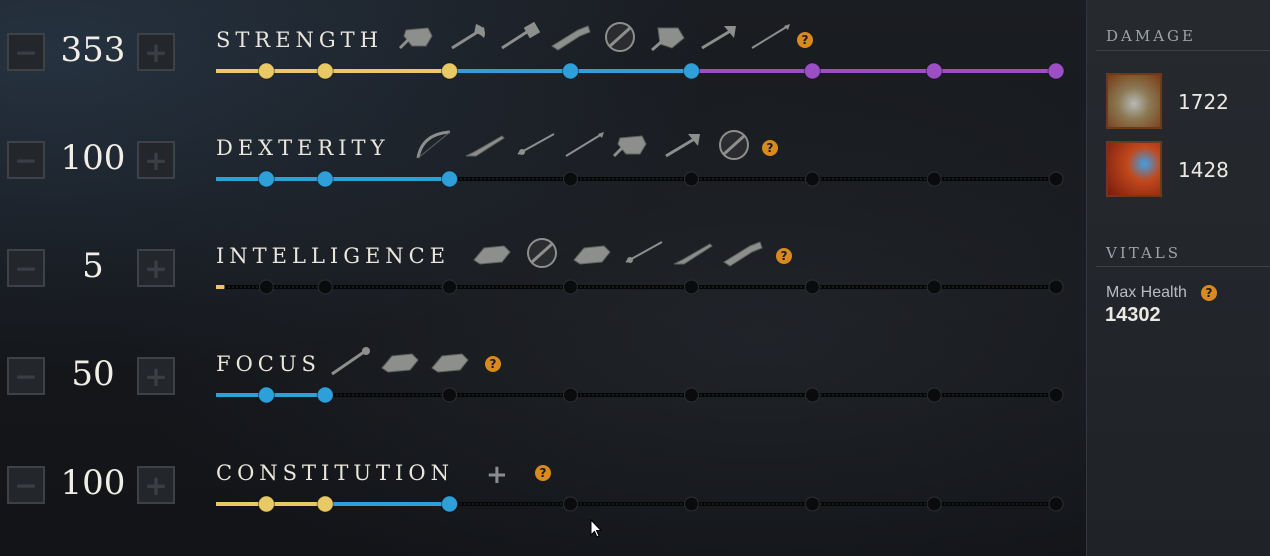 The height and width of the screenshot is (556, 1270). Describe the element at coordinates (470, 37) in the screenshot. I see `war-axe-icon` at that location.